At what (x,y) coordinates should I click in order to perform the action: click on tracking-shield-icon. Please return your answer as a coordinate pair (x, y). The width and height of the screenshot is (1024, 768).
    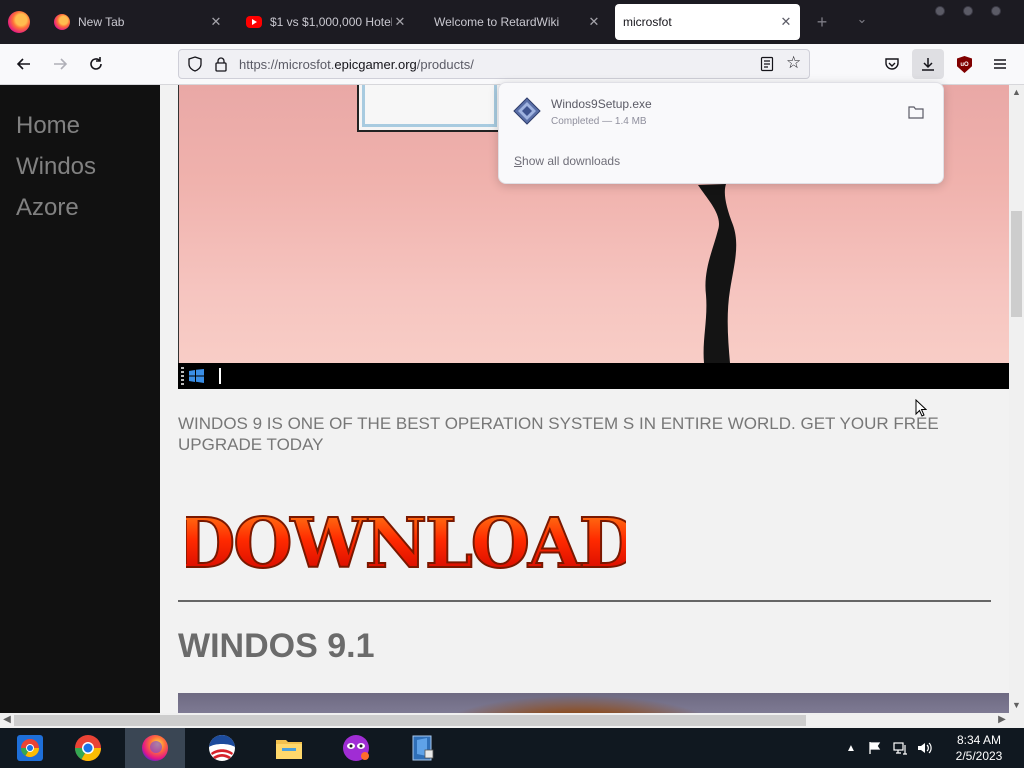
    Looking at the image, I should click on (195, 64).